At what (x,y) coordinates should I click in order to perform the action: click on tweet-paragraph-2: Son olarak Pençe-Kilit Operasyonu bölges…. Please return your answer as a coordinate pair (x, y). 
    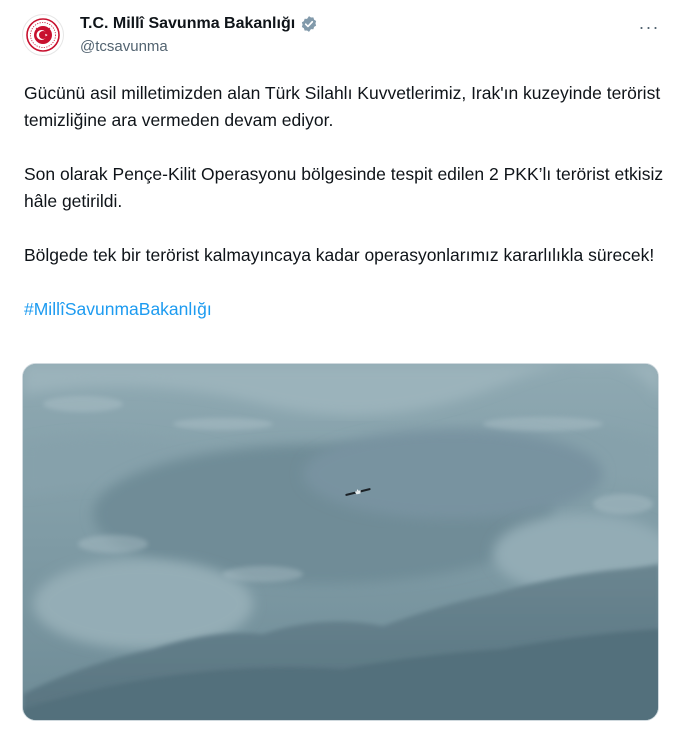
    Looking at the image, I should click on (344, 187).